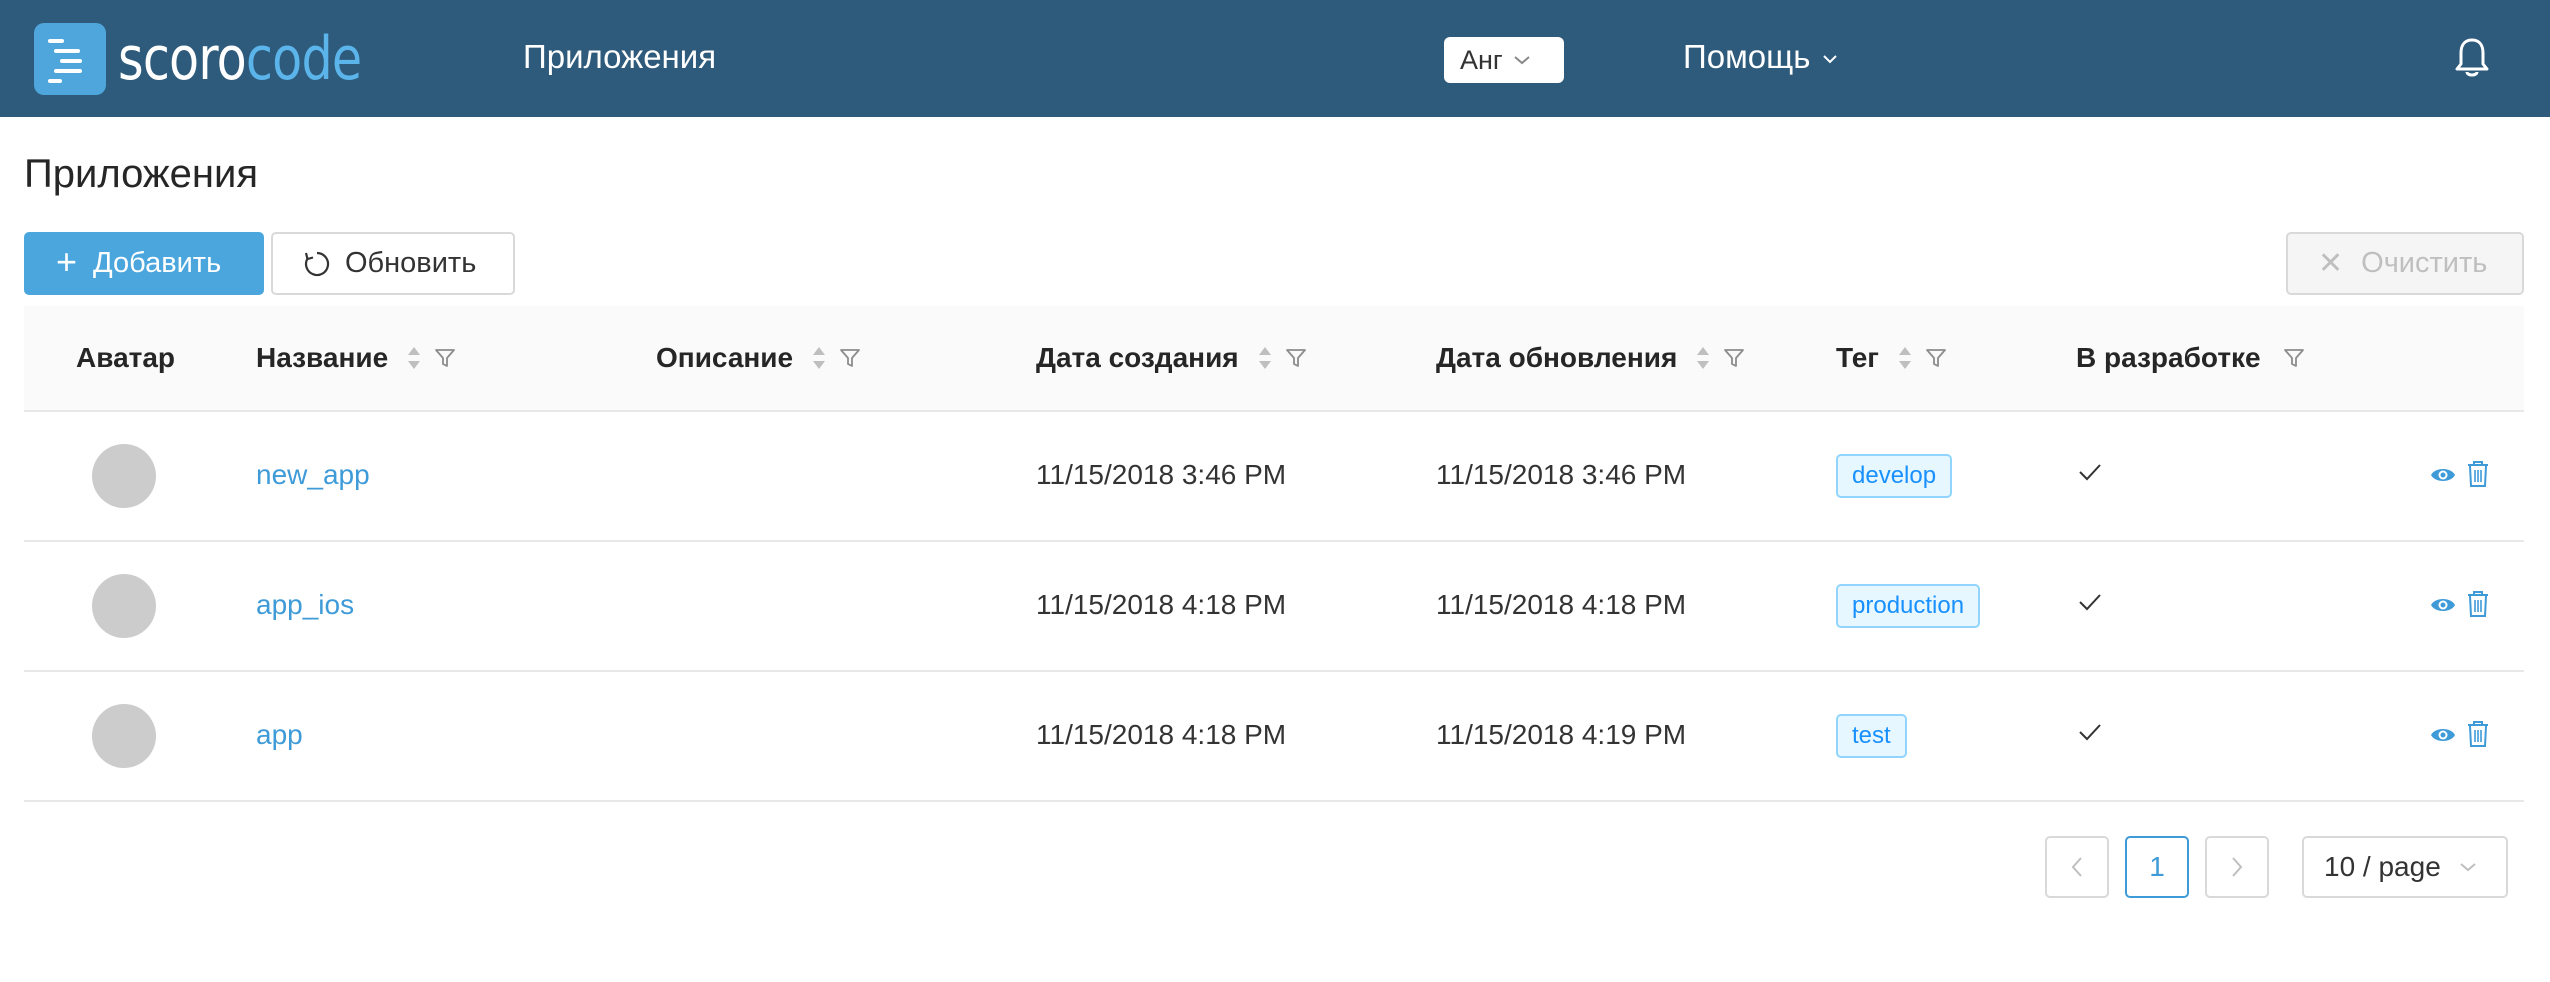  I want to click on nav-item-apps: Приложения, so click(619, 57).